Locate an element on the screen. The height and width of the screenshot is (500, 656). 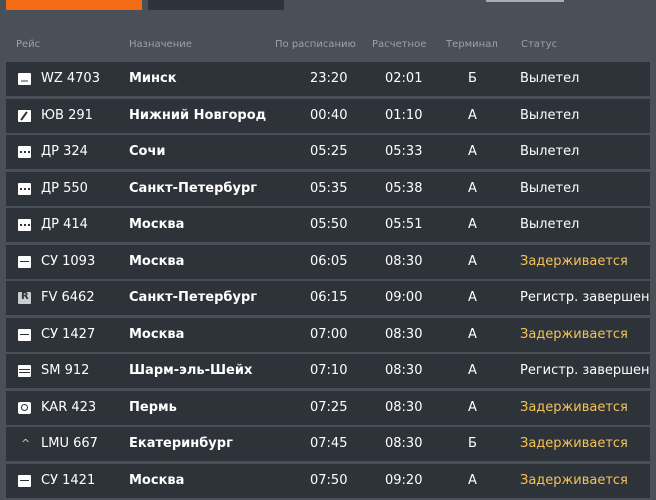
stripes-logo-icon is located at coordinates (24, 371).